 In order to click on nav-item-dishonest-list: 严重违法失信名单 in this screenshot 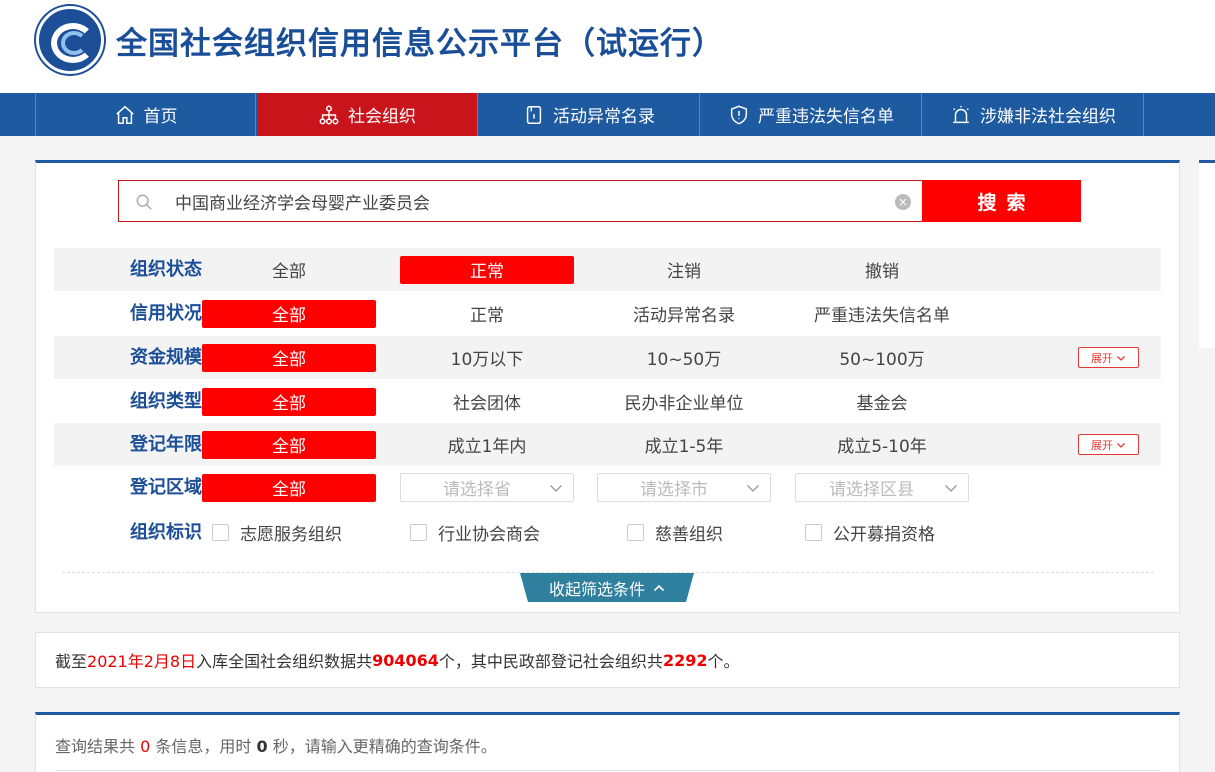, I will do `click(811, 114)`.